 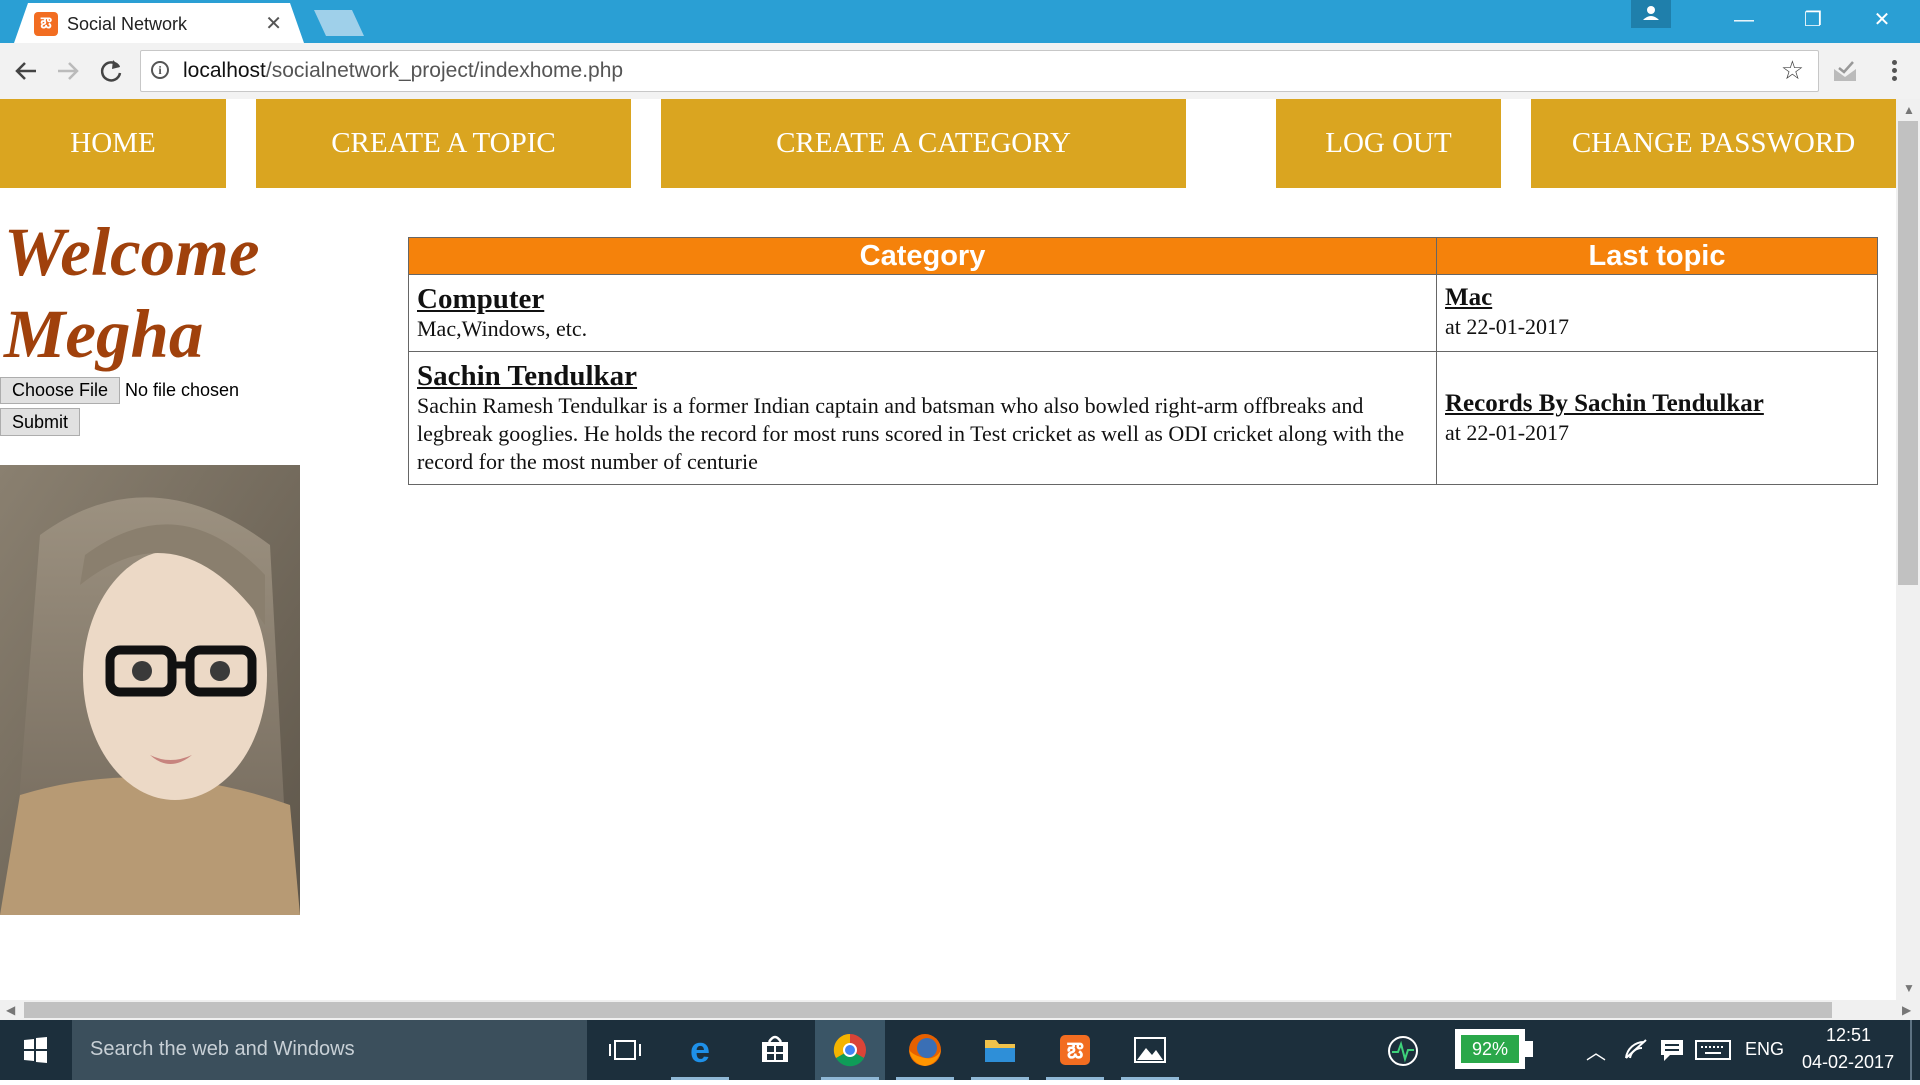 I want to click on nav-home: HOME, so click(x=113, y=143).